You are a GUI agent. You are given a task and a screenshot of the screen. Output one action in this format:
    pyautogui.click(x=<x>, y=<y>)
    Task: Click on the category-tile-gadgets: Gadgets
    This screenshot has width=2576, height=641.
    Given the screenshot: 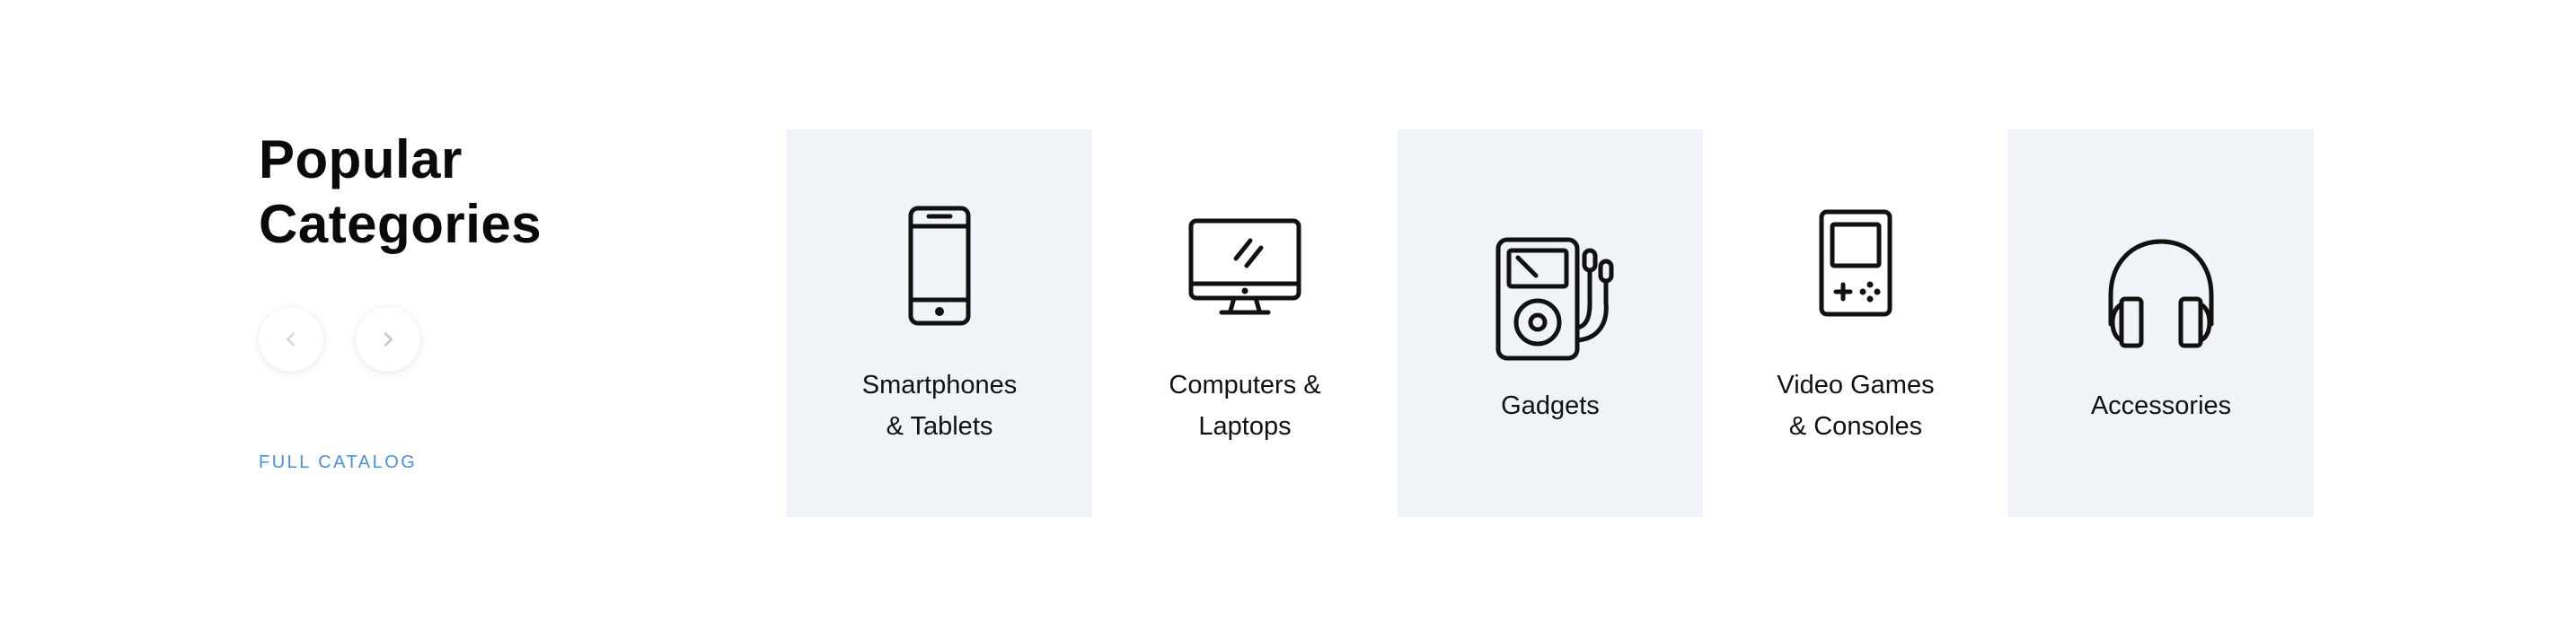 What is the action you would take?
    pyautogui.click(x=1550, y=323)
    